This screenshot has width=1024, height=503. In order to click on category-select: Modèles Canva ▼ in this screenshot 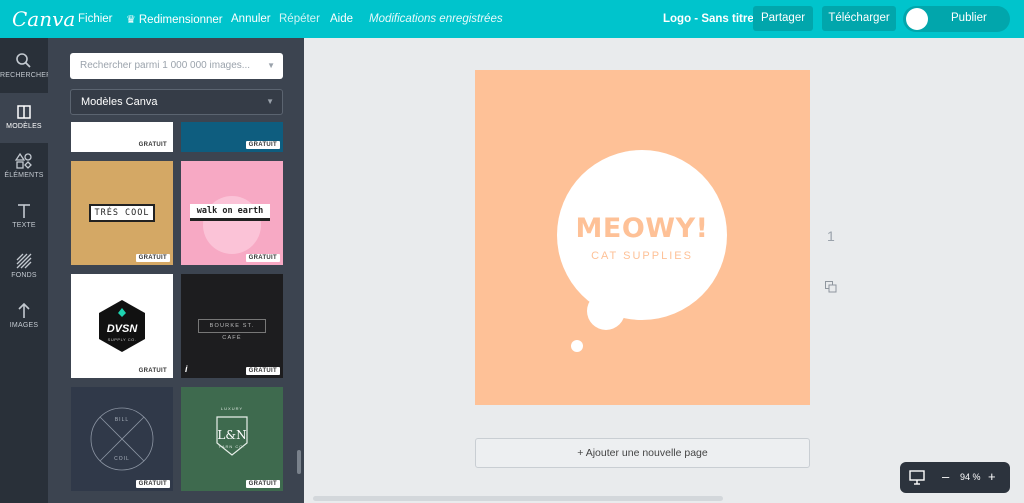, I will do `click(176, 102)`.